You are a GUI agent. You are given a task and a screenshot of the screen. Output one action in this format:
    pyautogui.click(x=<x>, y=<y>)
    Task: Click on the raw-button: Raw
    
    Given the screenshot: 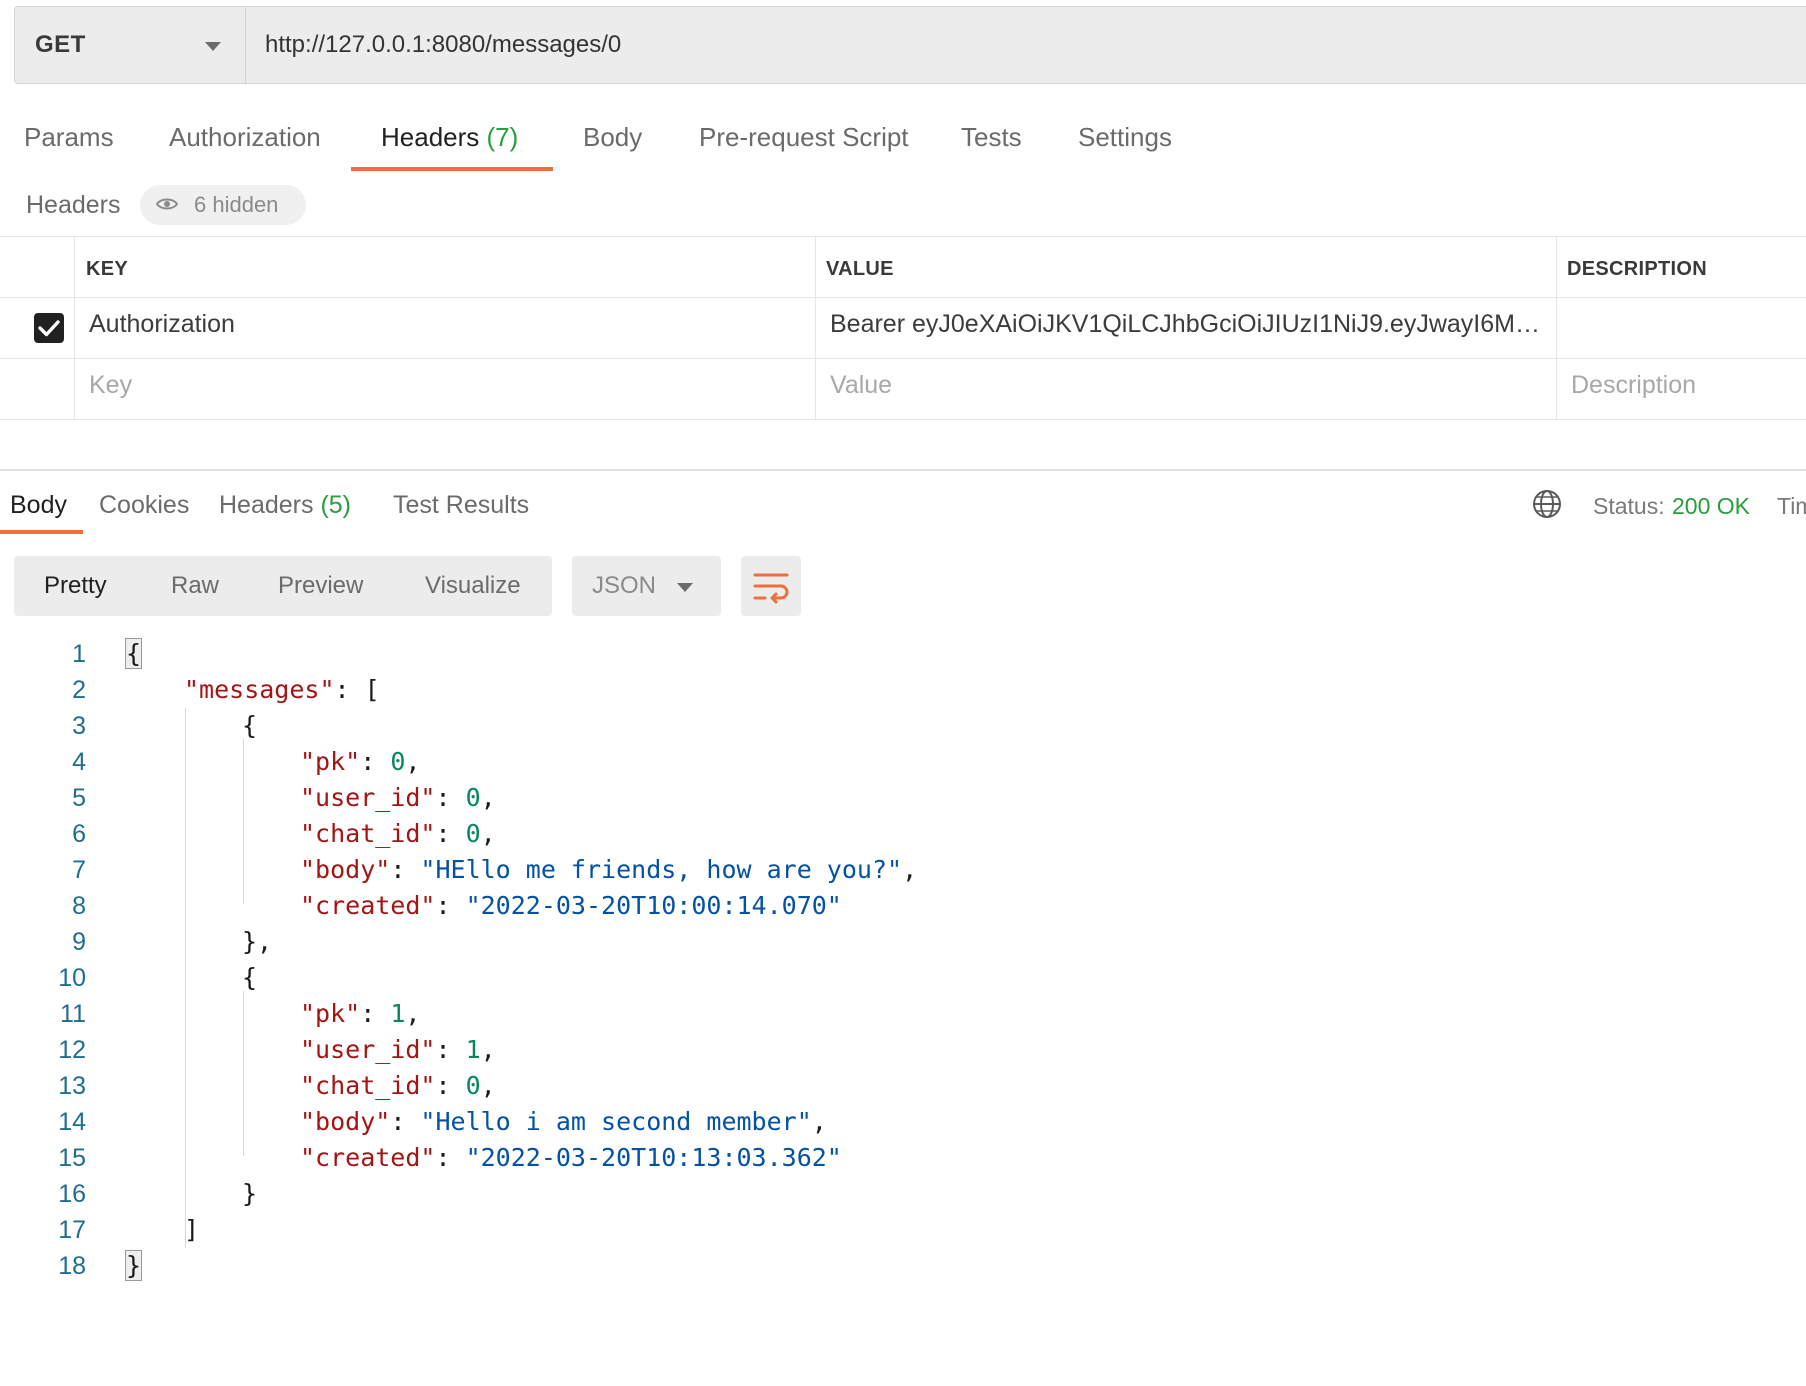 What is the action you would take?
    pyautogui.click(x=195, y=586)
    